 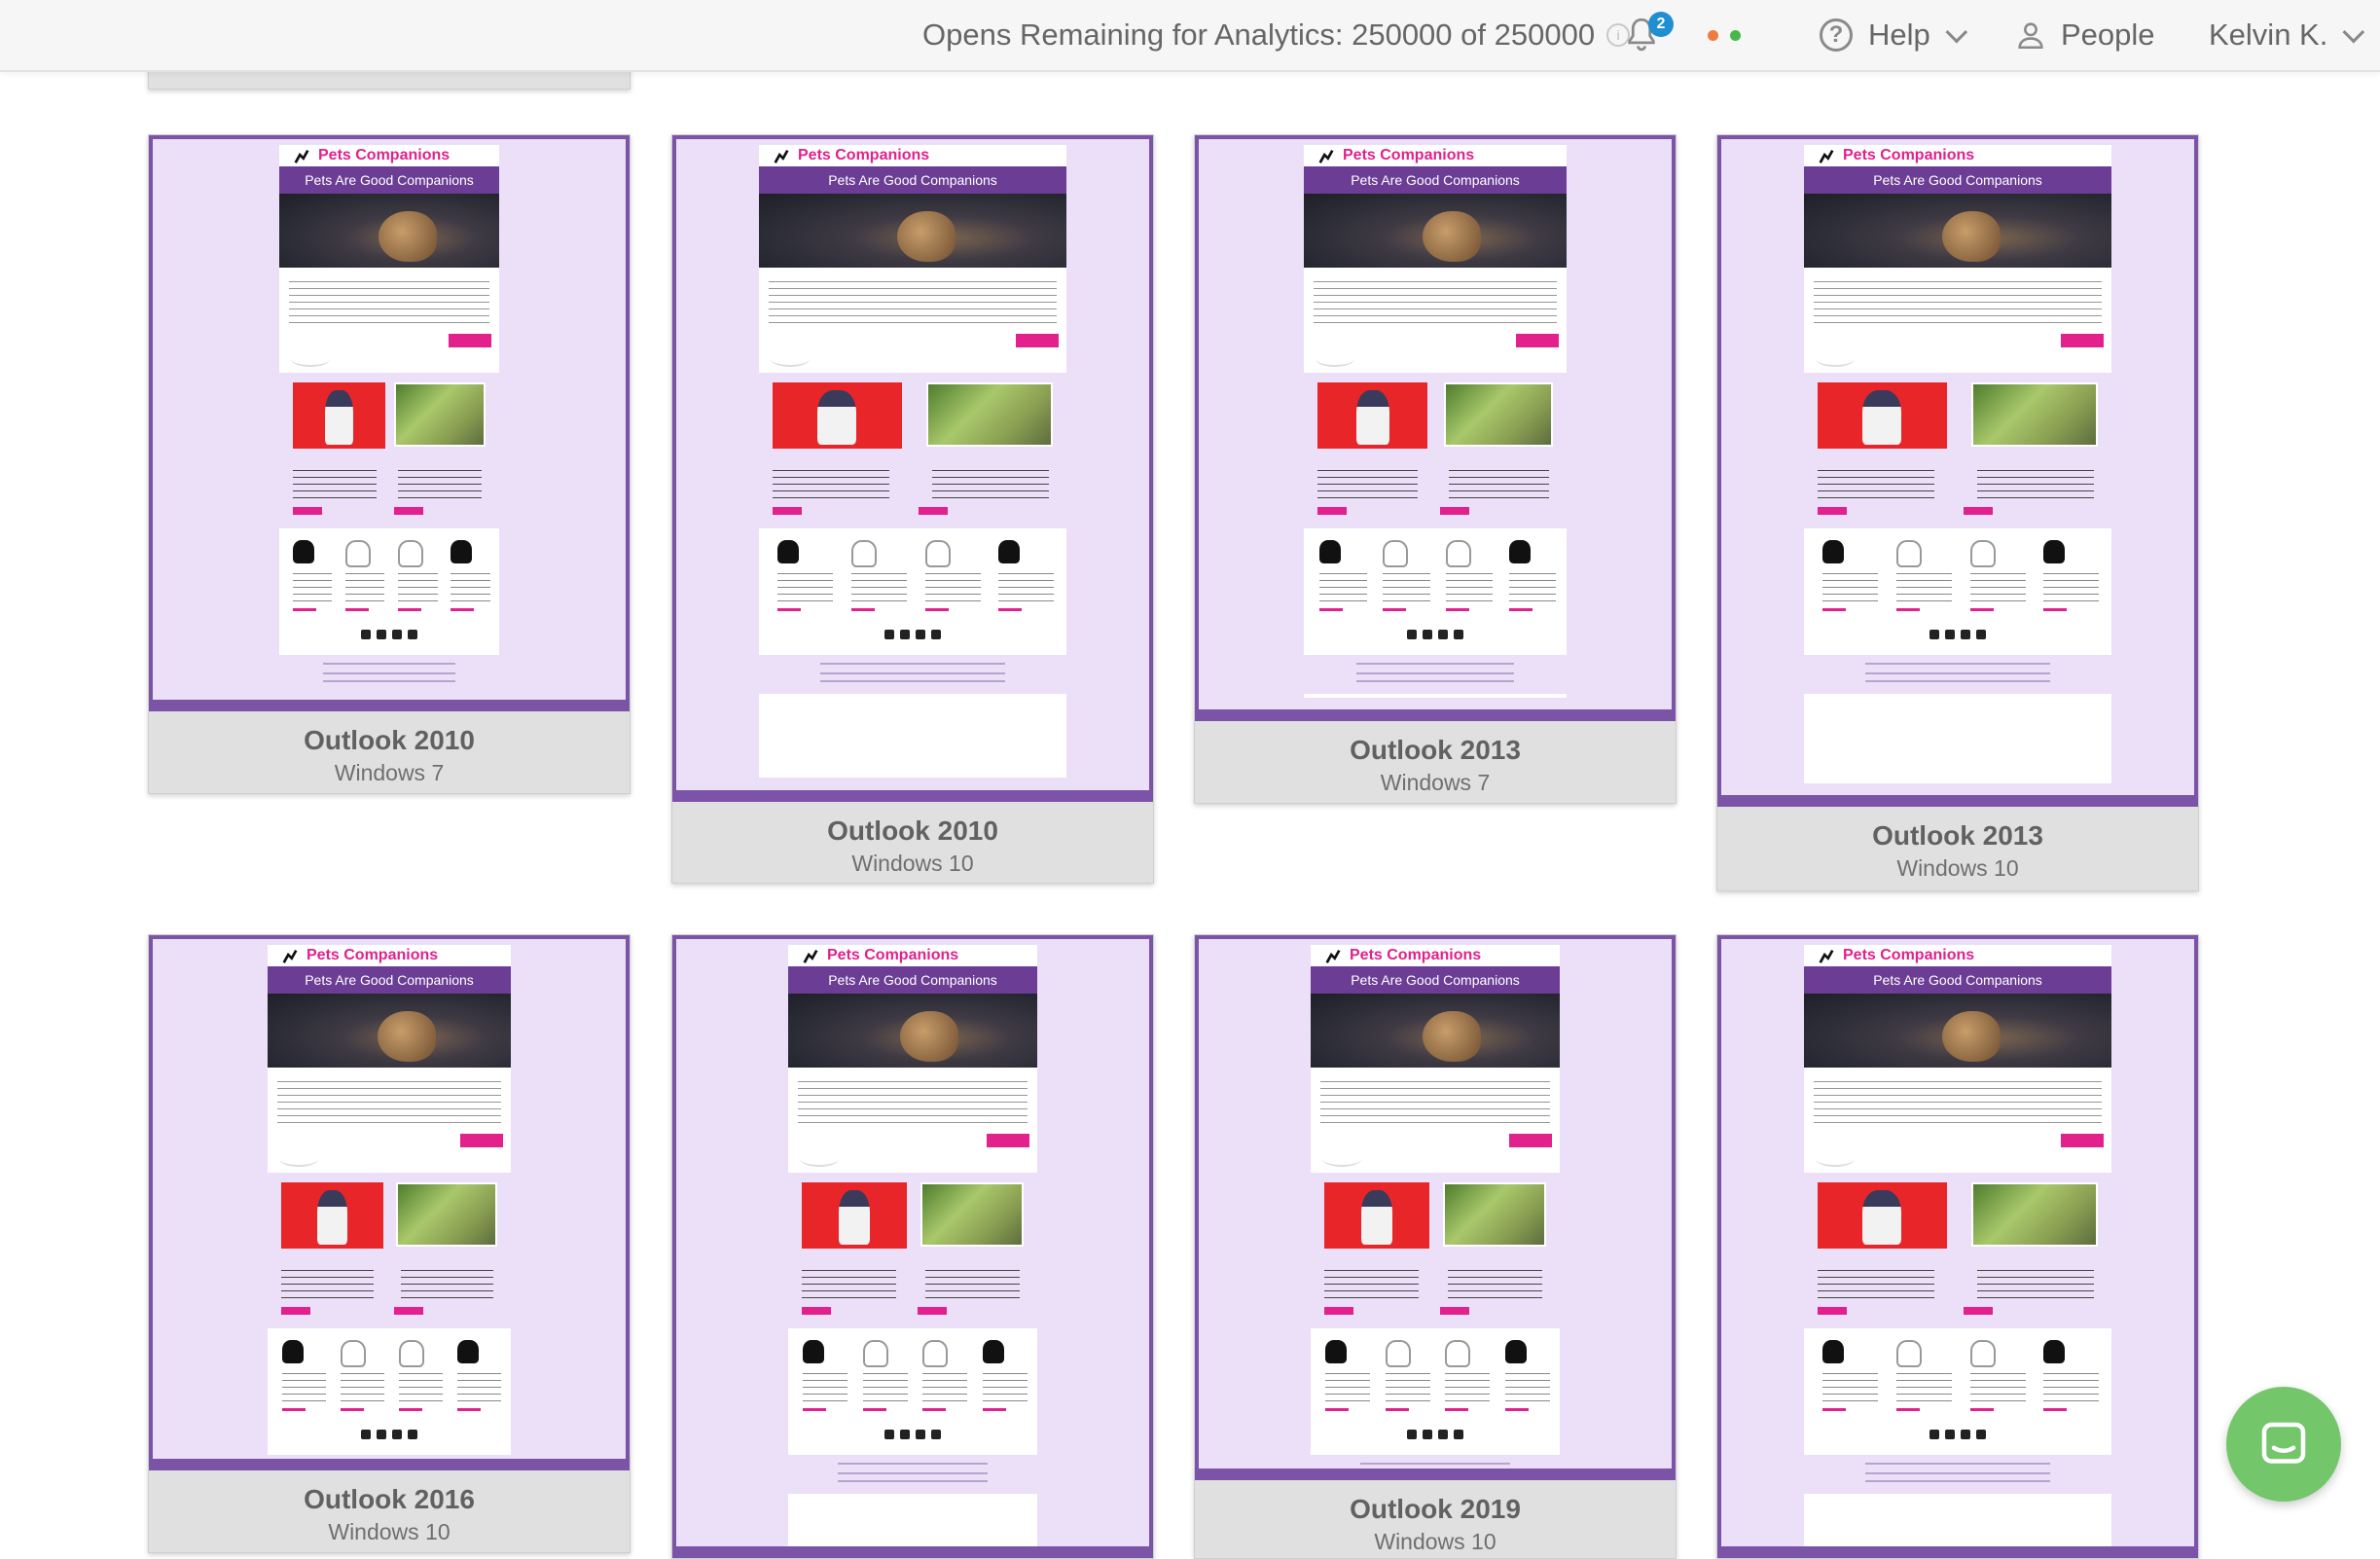 What do you see at coordinates (389, 1499) in the screenshot?
I see `preview-client-name: Outlook 2016` at bounding box center [389, 1499].